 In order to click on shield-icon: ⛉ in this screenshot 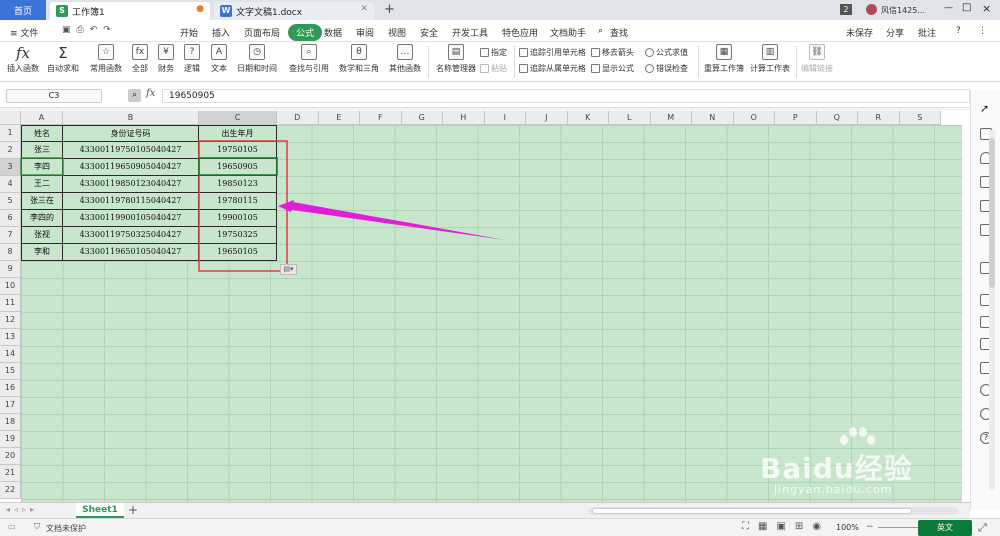, I will do `click(37, 526)`.